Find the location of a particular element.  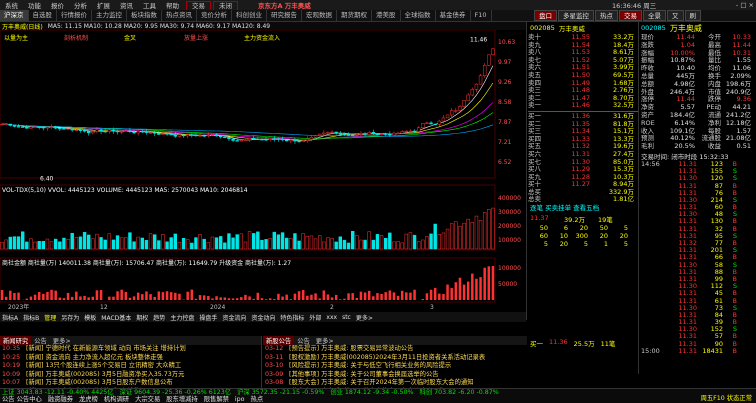

tick-row: 11.30 73 S is located at coordinates (697, 308).